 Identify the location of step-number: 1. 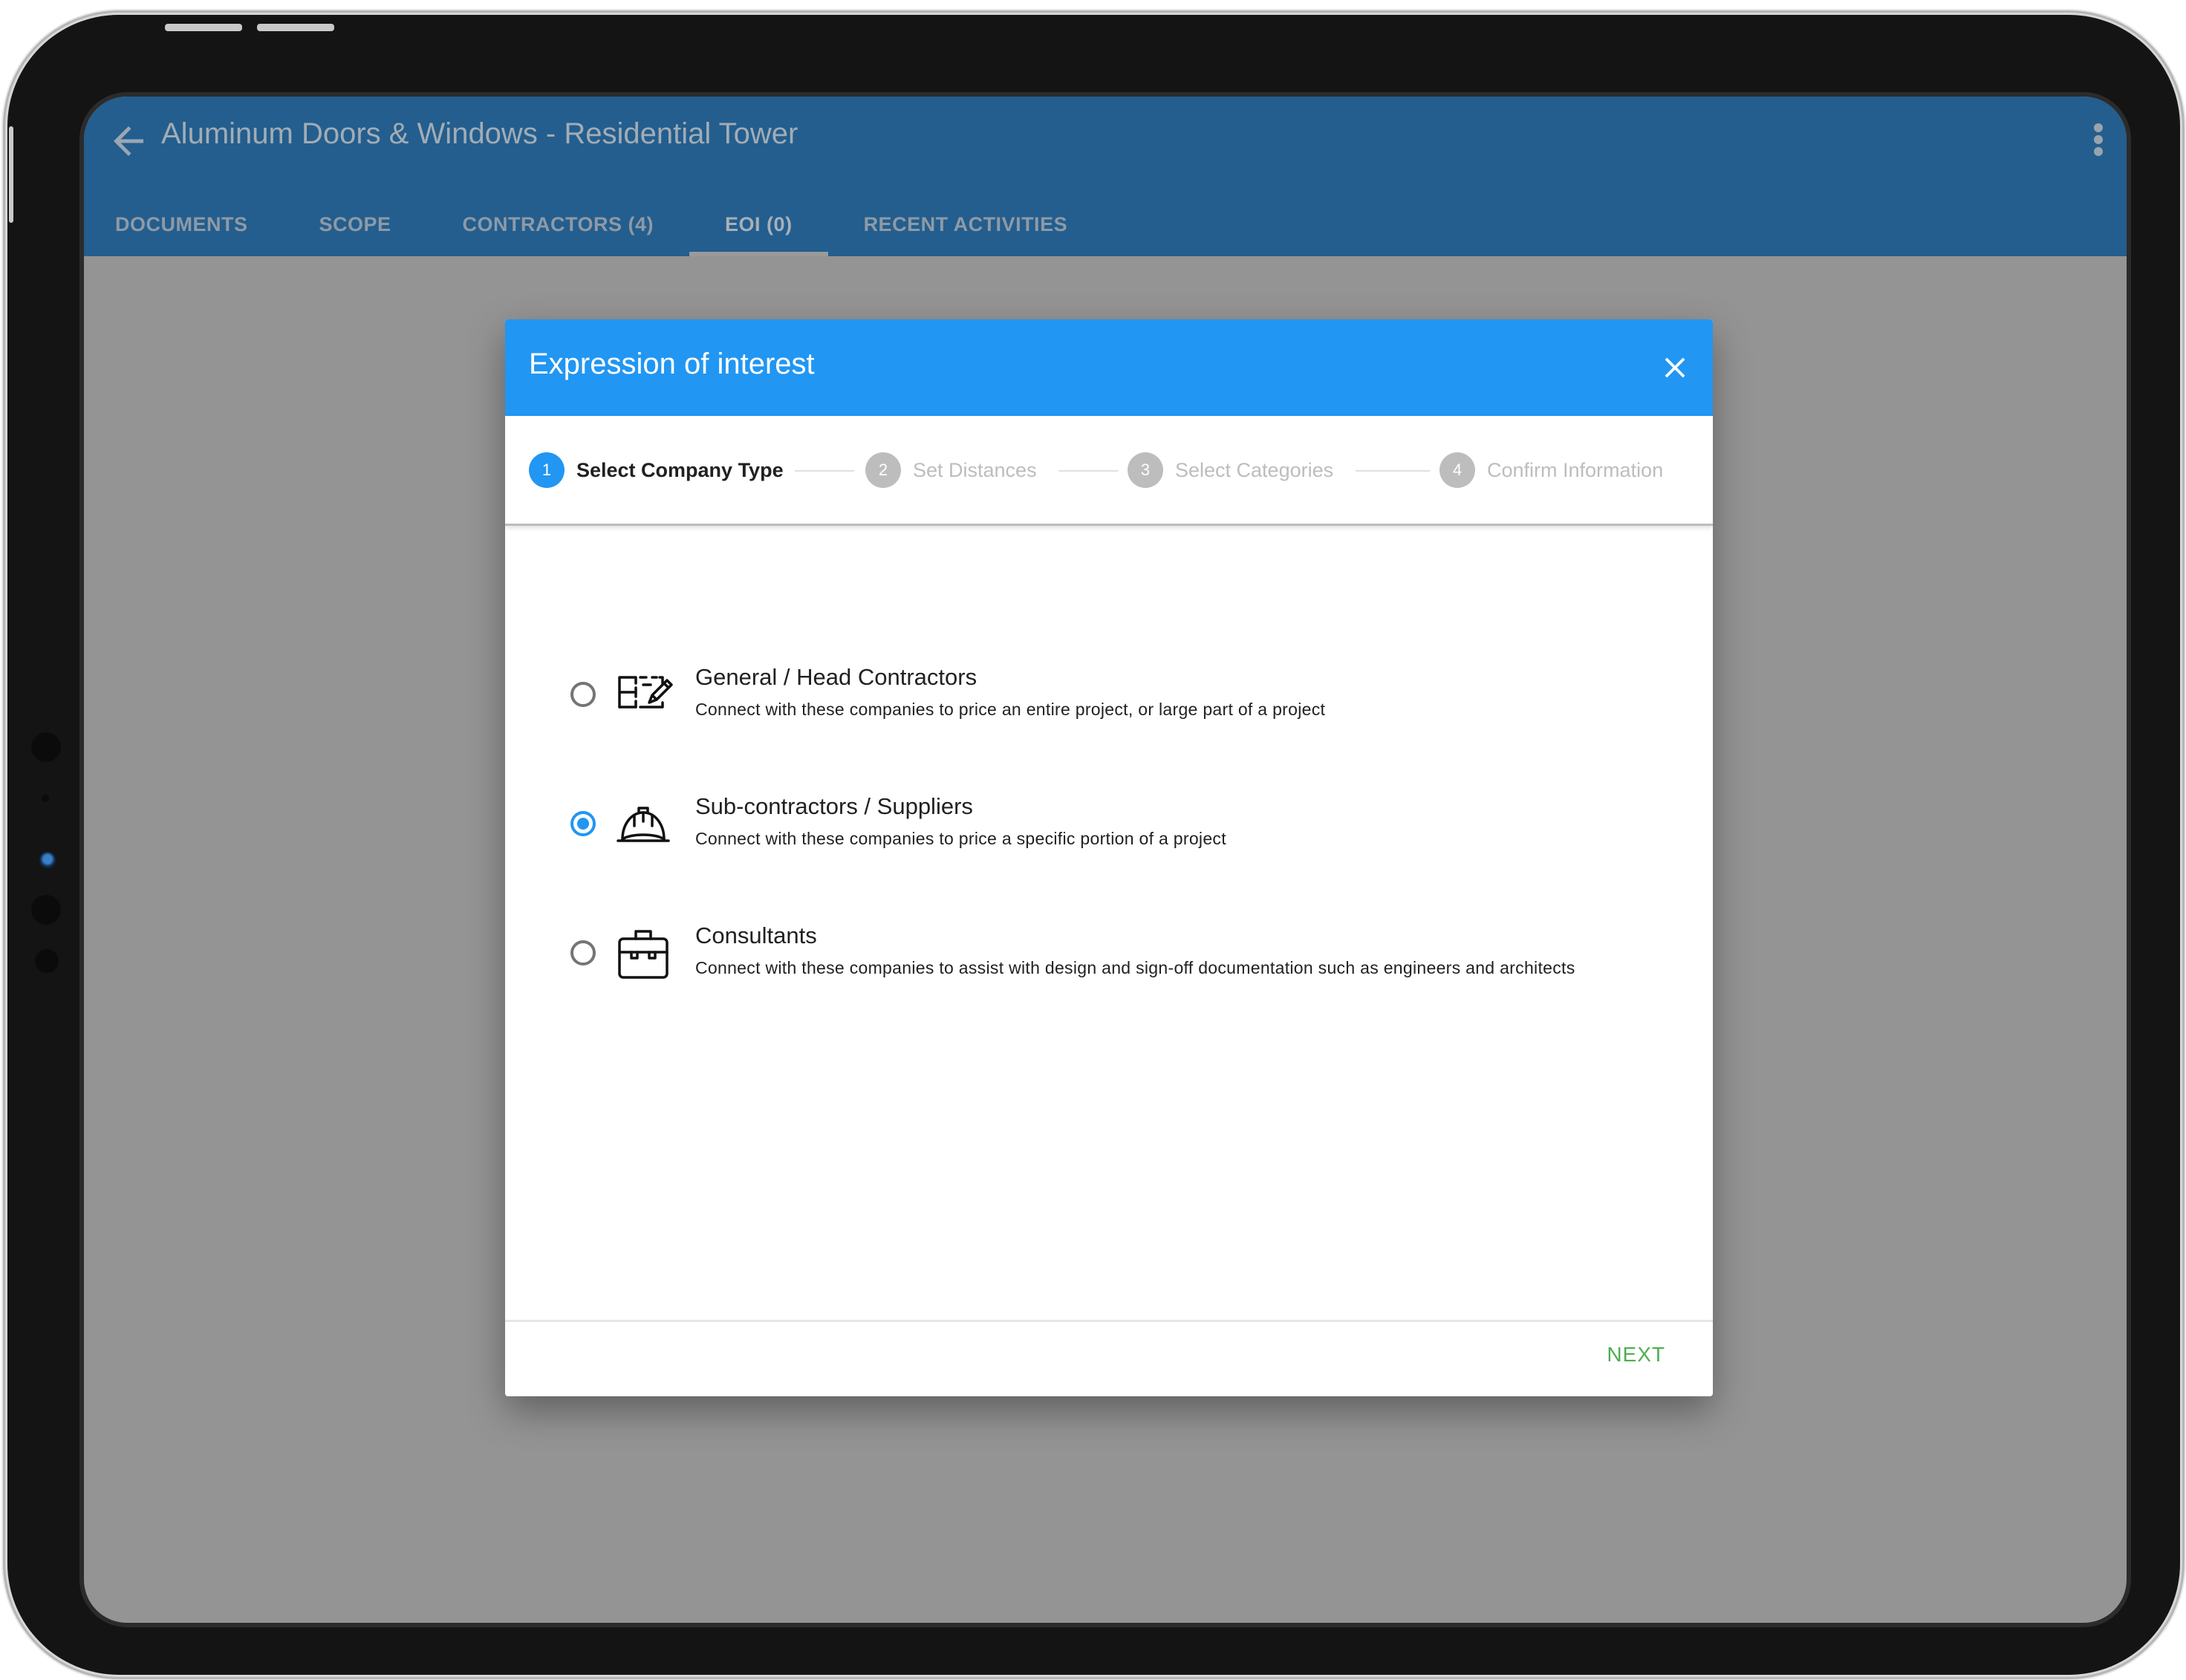
(547, 470).